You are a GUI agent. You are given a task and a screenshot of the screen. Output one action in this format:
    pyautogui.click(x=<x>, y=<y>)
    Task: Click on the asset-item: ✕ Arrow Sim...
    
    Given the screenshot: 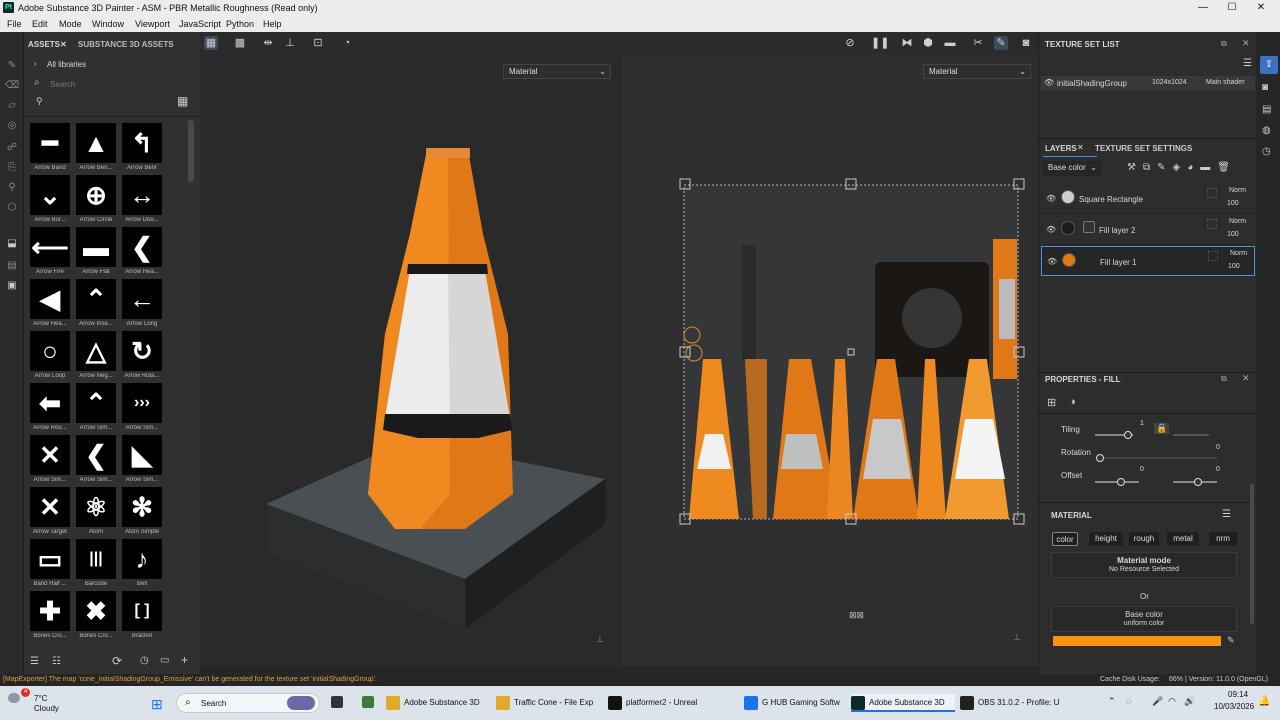 What is the action you would take?
    pyautogui.click(x=50, y=460)
    